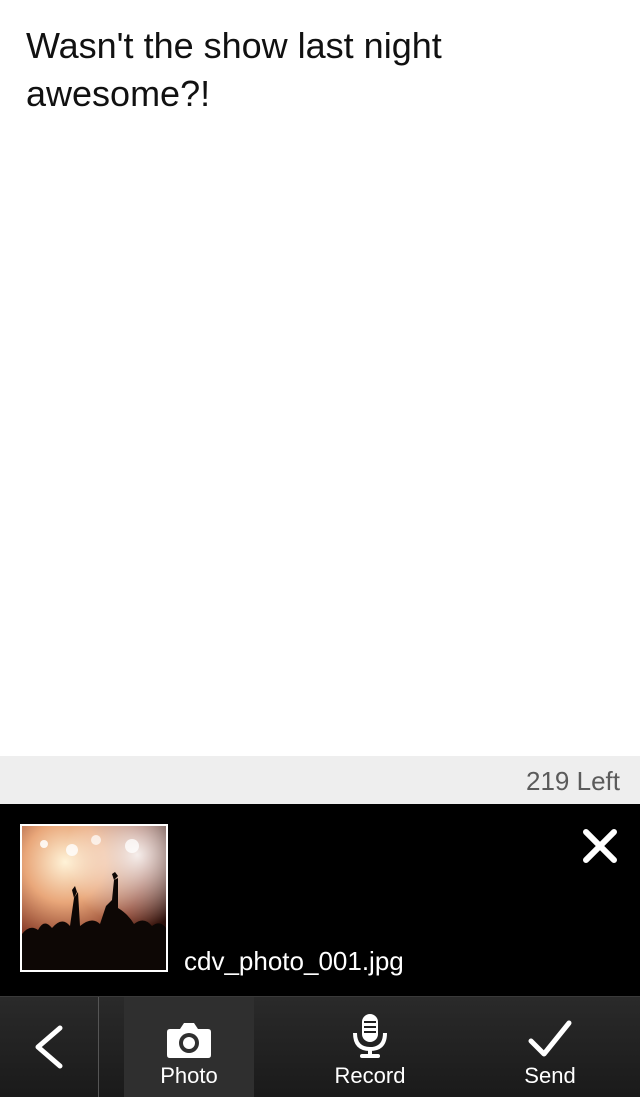  What do you see at coordinates (189, 1040) in the screenshot?
I see `camera-icon` at bounding box center [189, 1040].